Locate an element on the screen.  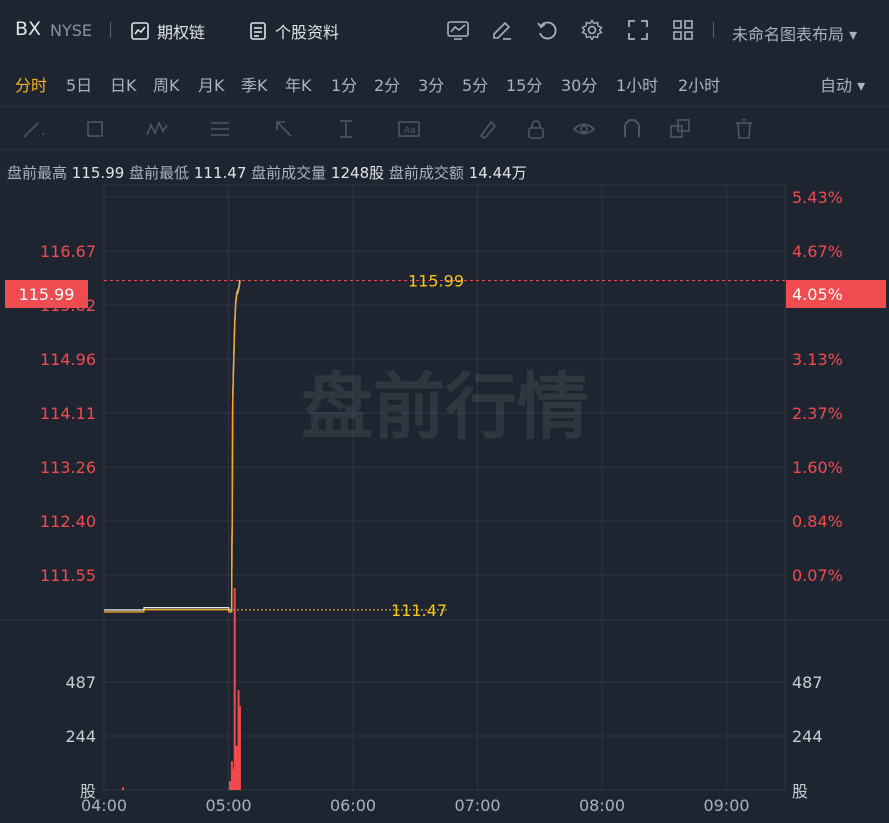
watermark-text: 盘前行情 is located at coordinates (445, 407).